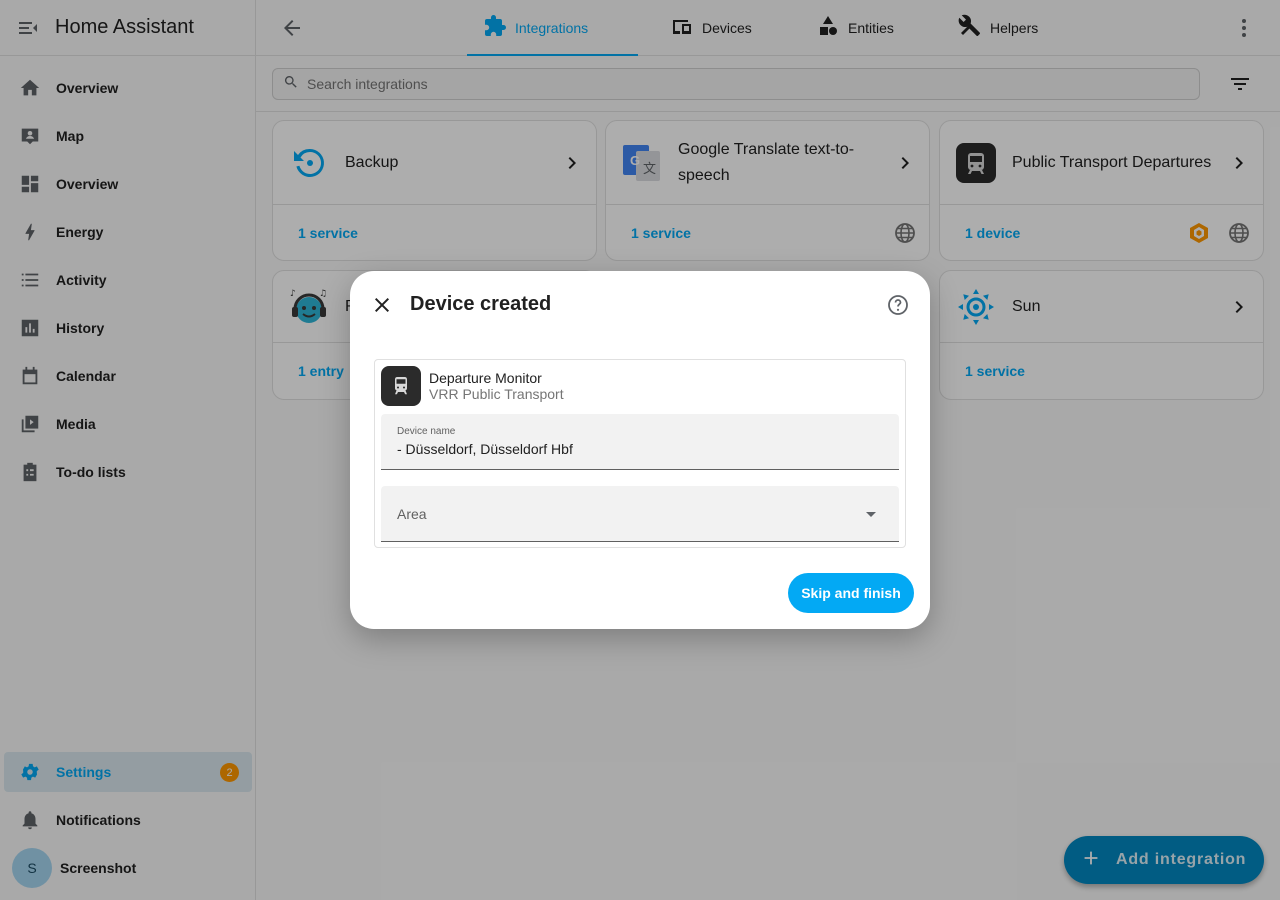  Describe the element at coordinates (401, 386) in the screenshot. I see `train-icon` at that location.